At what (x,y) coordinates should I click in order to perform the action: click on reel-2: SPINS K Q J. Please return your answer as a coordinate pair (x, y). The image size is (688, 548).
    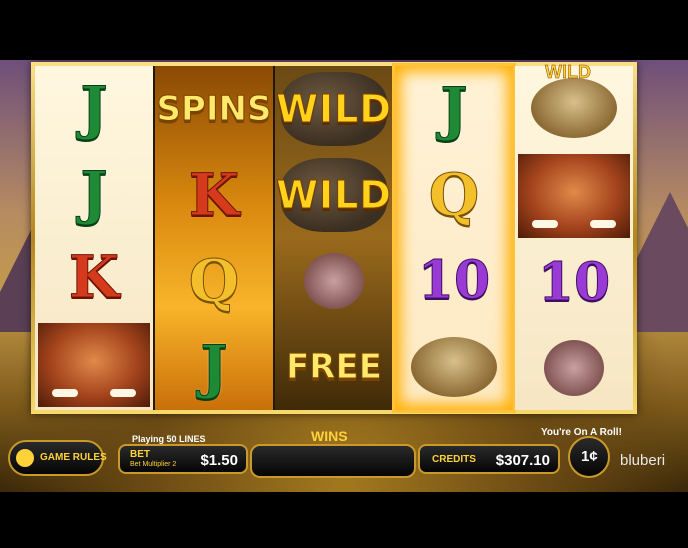
    Looking at the image, I should click on (214, 238).